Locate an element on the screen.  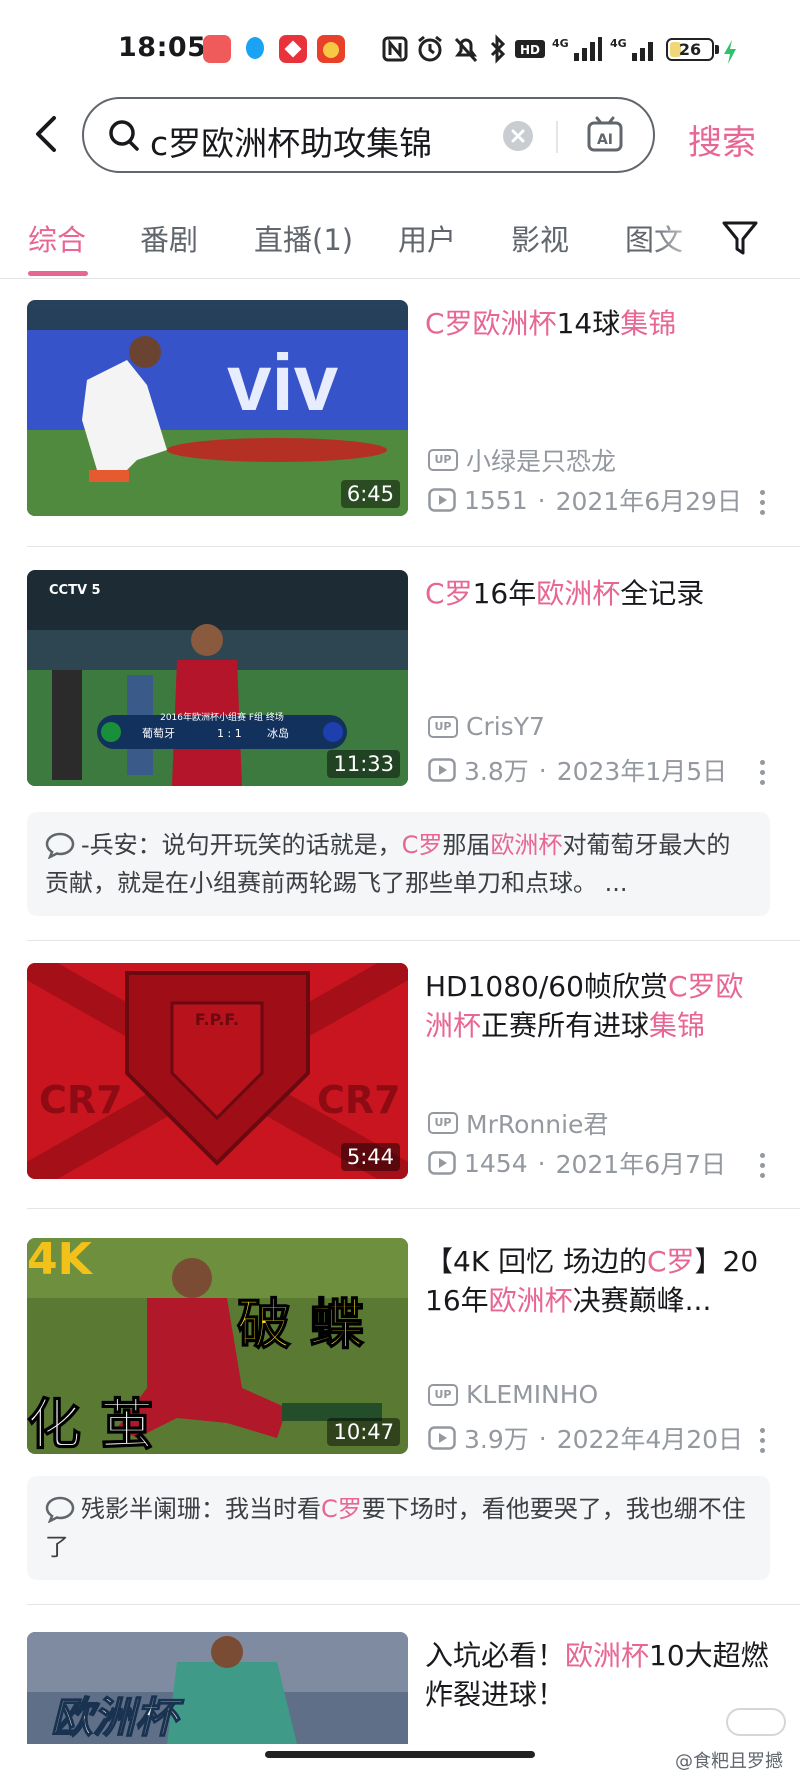
video-meta: 1454 · 2021年6月7日 is located at coordinates (577, 1163).